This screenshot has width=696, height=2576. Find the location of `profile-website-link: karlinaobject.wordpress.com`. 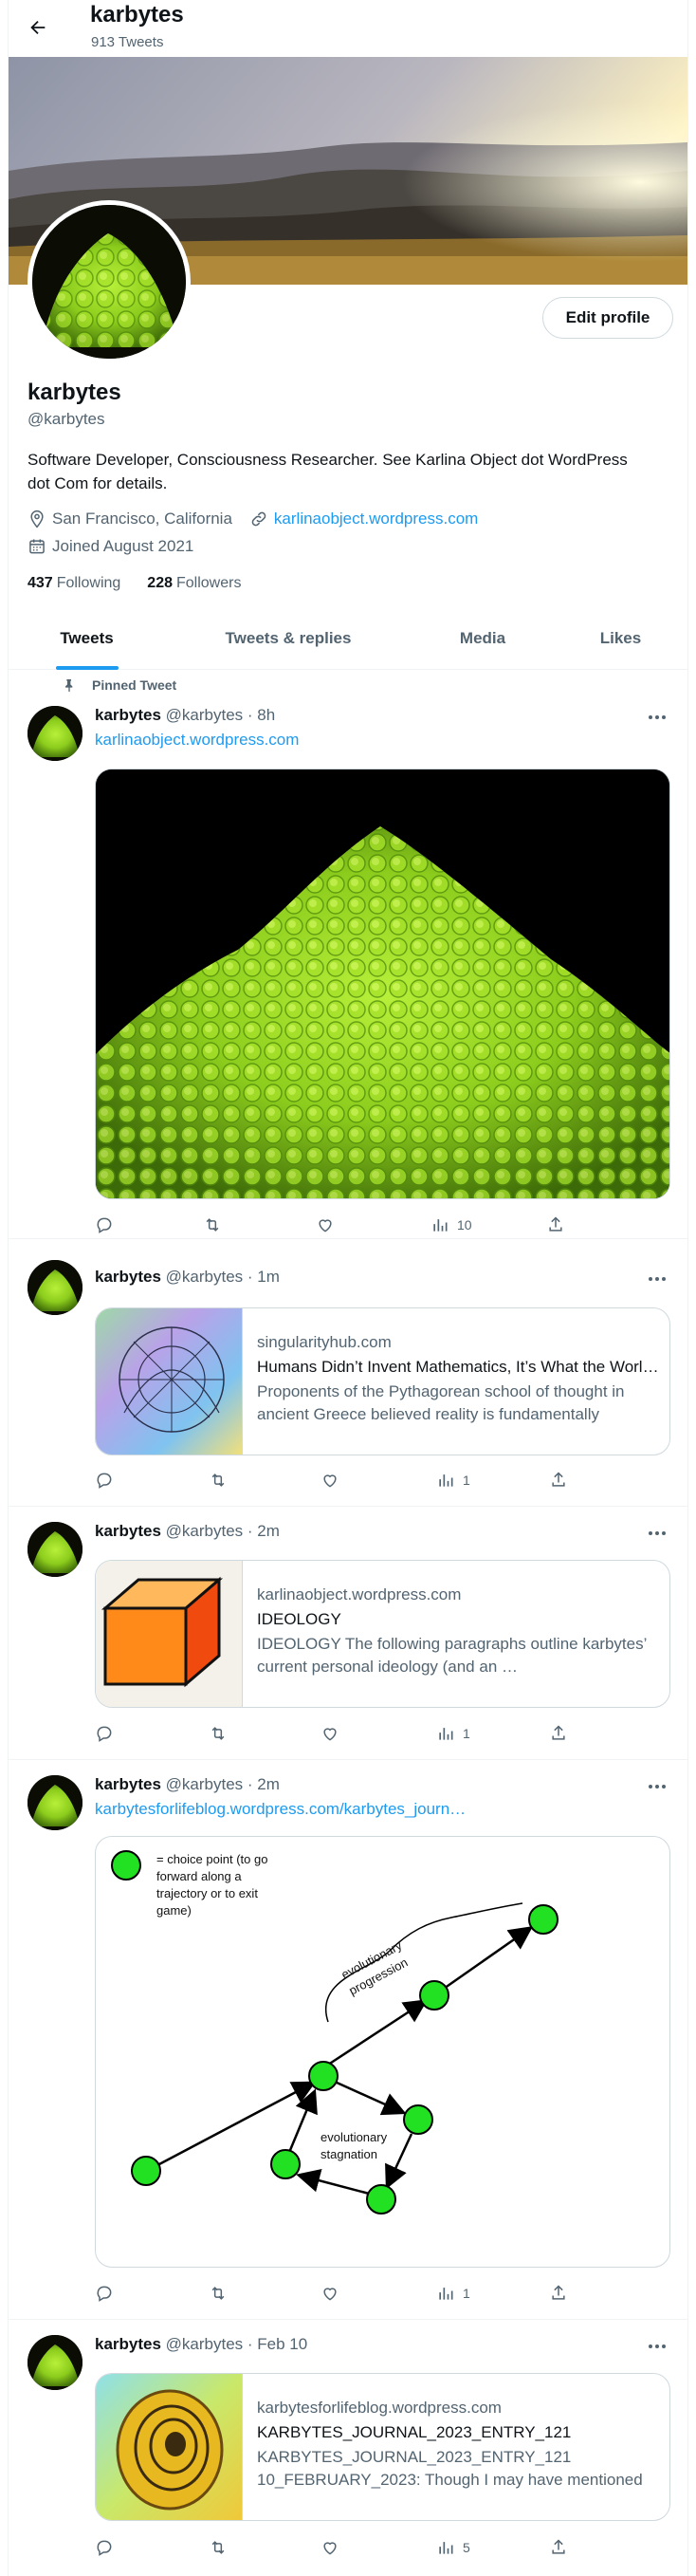

profile-website-link: karlinaobject.wordpress.com is located at coordinates (376, 519).